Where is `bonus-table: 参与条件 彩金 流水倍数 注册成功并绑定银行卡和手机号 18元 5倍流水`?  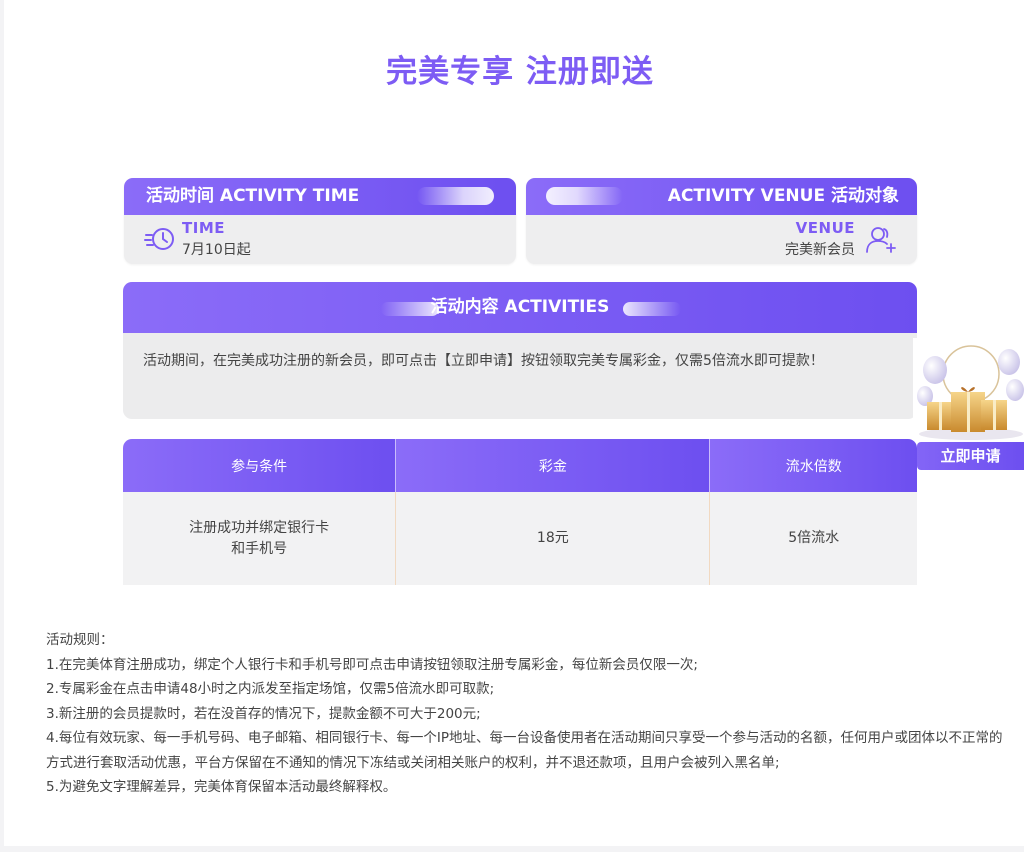
bonus-table: 参与条件 彩金 流水倍数 注册成功并绑定银行卡和手机号 18元 5倍流水 is located at coordinates (520, 512).